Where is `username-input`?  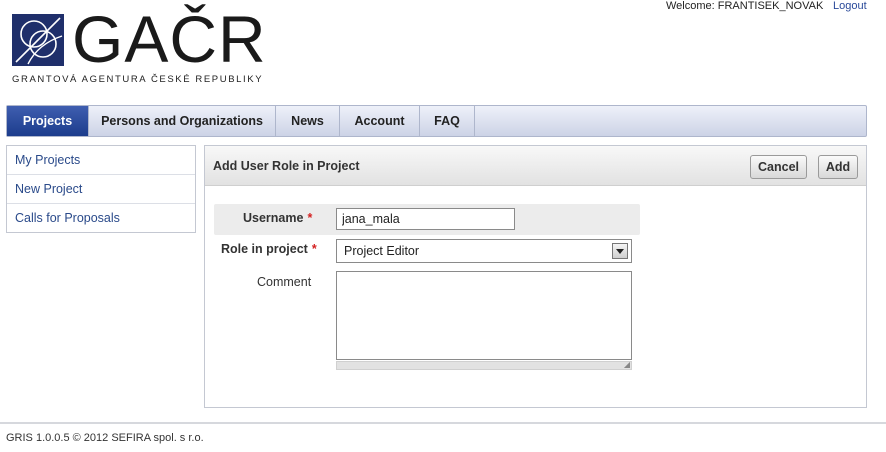 username-input is located at coordinates (425, 219).